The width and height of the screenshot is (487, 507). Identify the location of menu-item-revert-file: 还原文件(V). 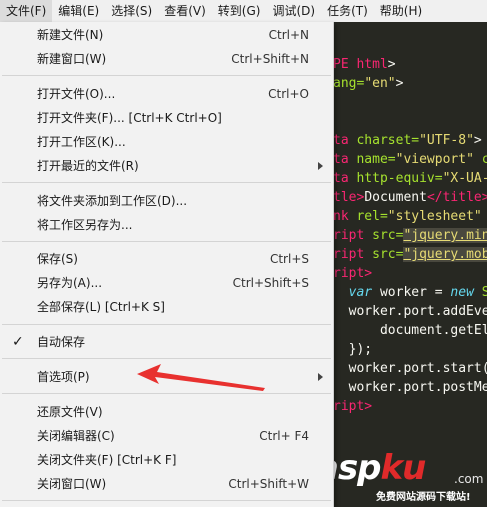
(166, 412).